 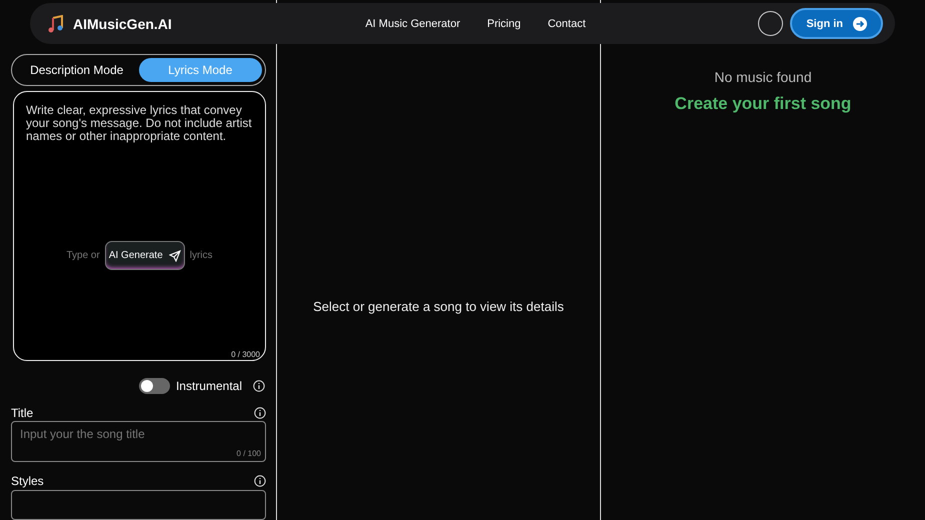 I want to click on empty-library-message: No music found, so click(x=763, y=77).